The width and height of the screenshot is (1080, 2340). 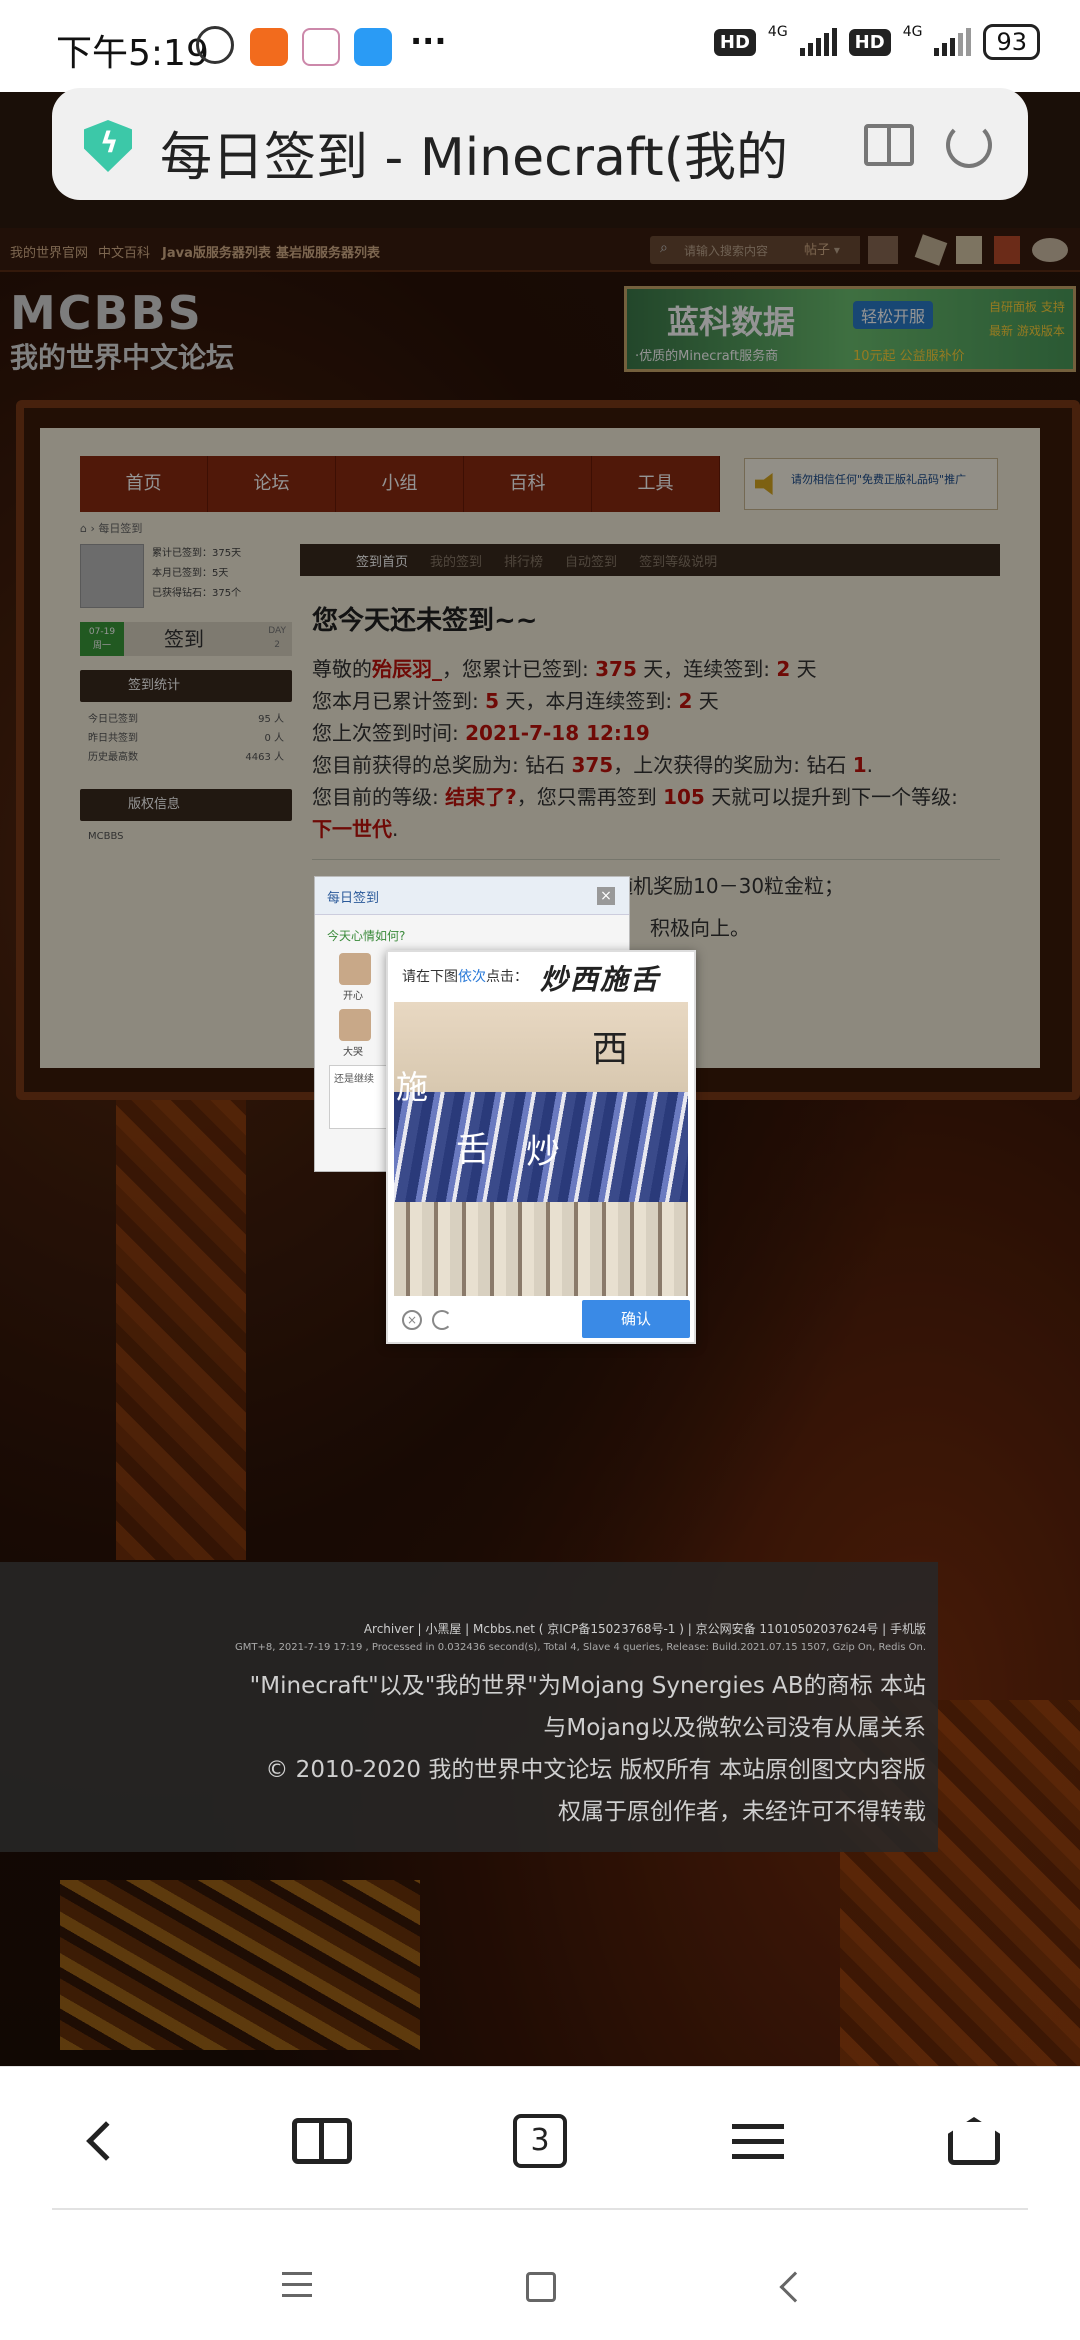 I want to click on captcha-char: 施, so click(x=412, y=1085).